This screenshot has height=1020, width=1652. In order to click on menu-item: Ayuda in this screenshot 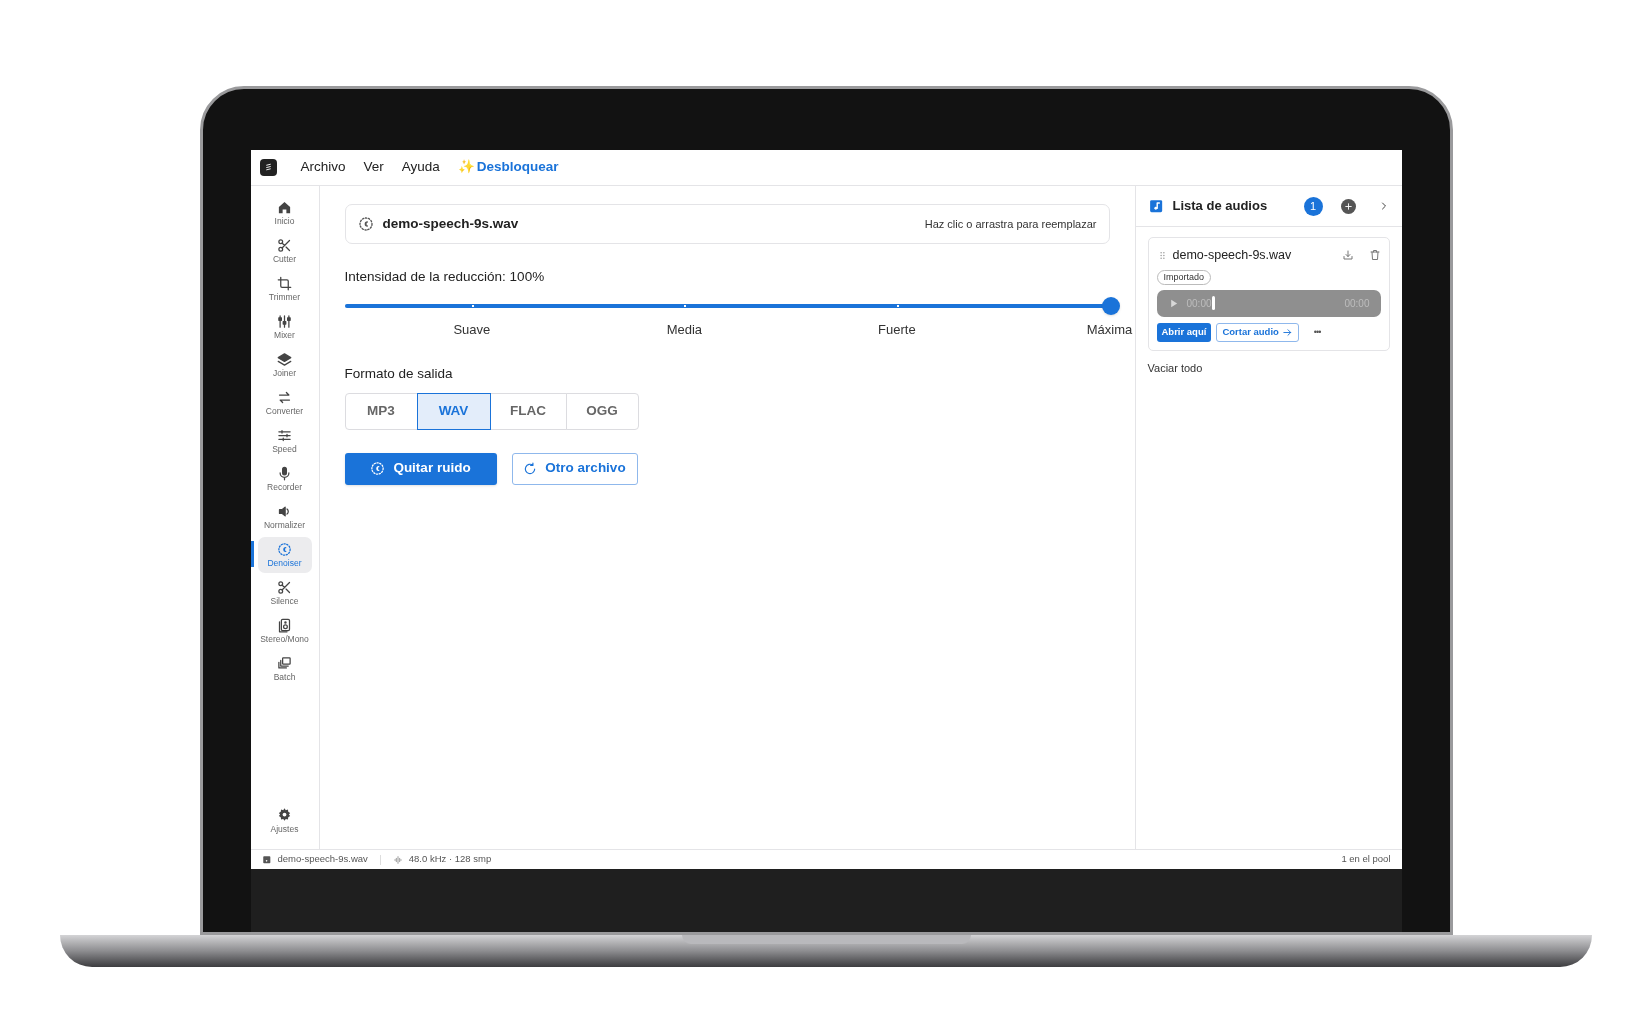, I will do `click(420, 167)`.